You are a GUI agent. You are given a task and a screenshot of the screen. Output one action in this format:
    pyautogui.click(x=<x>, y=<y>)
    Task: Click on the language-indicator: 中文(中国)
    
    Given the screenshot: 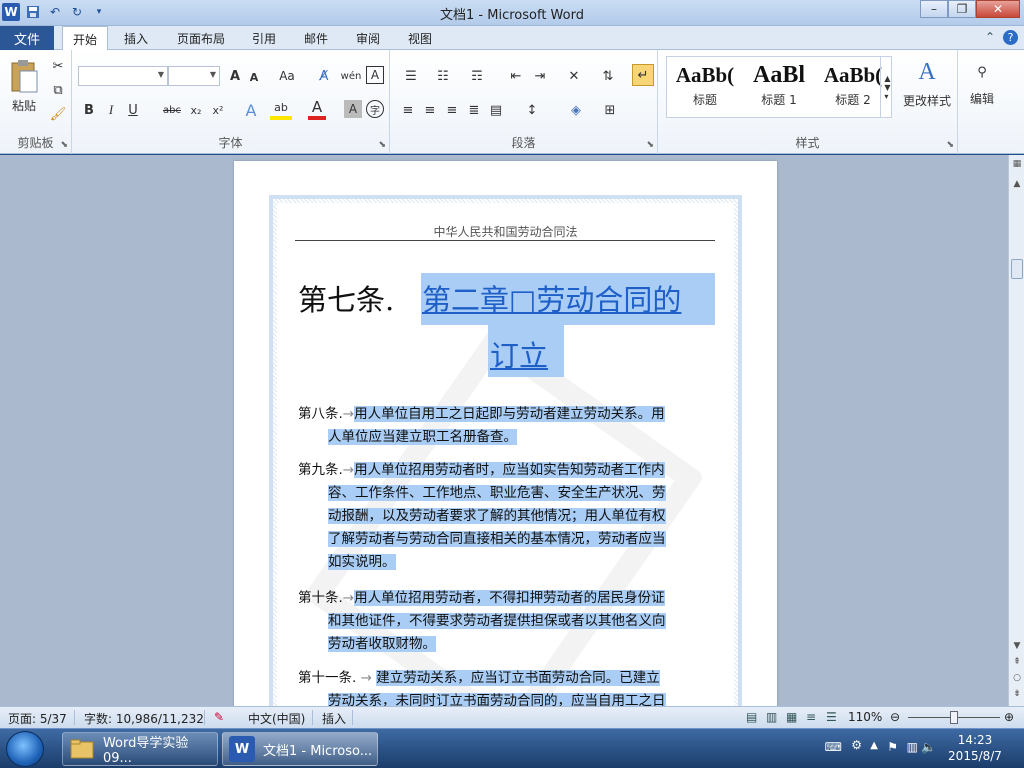 What is the action you would take?
    pyautogui.click(x=276, y=718)
    